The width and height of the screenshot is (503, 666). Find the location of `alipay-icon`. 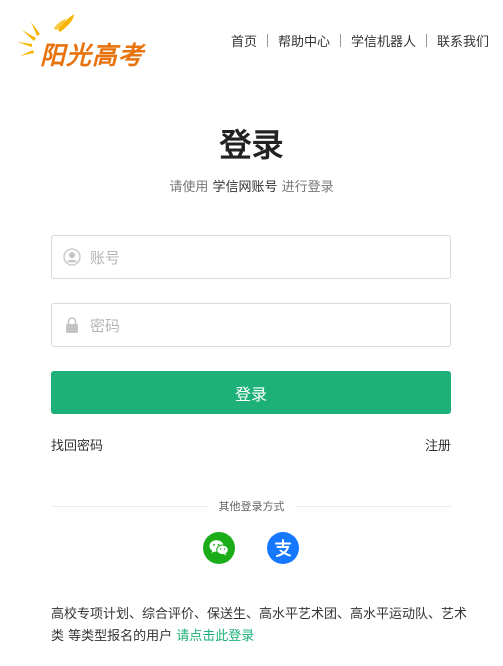

alipay-icon is located at coordinates (283, 548).